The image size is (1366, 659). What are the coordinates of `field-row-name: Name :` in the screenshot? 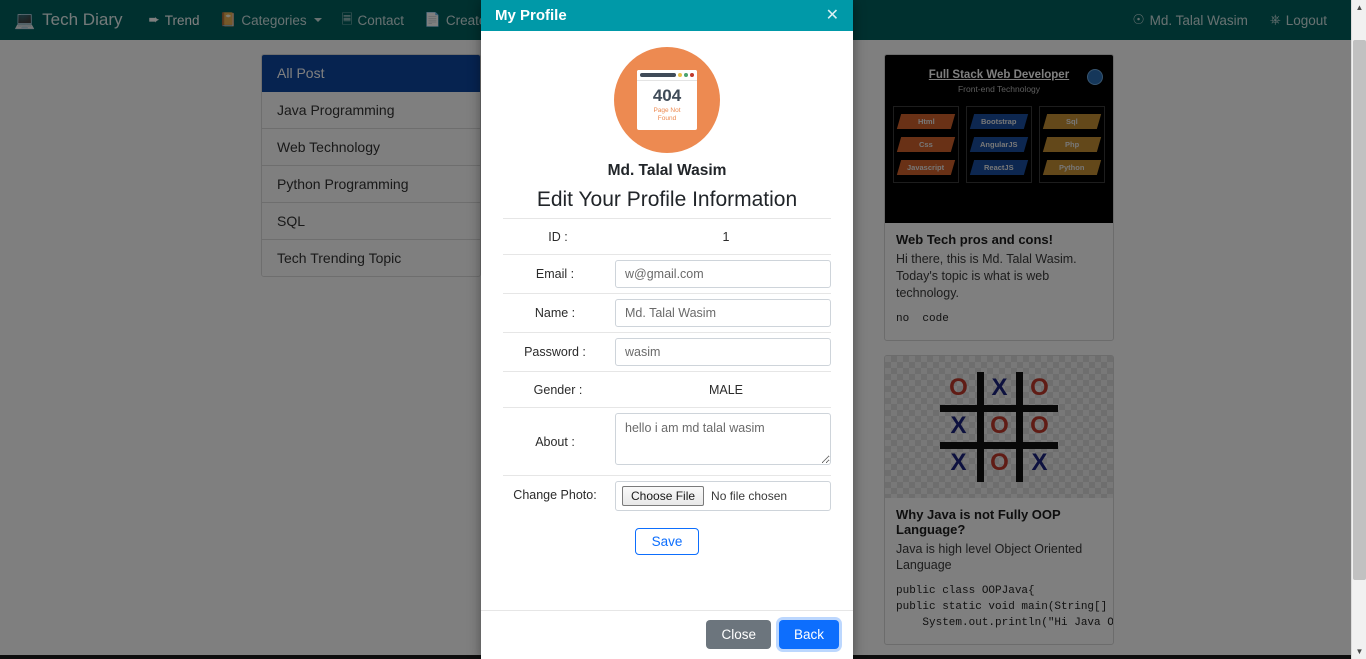 It's located at (667, 312).